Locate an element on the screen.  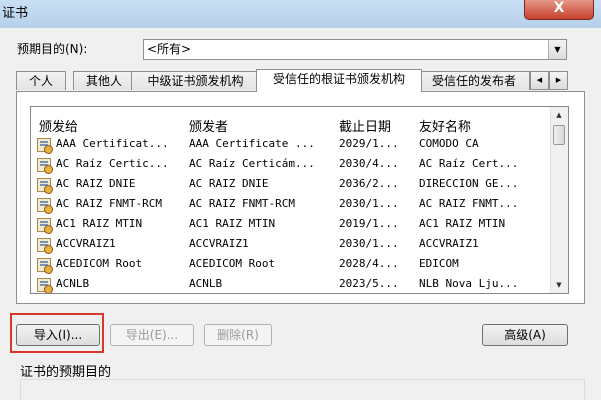
cell-friendly-name: AC1 RAIZ MTIN is located at coordinates (462, 223).